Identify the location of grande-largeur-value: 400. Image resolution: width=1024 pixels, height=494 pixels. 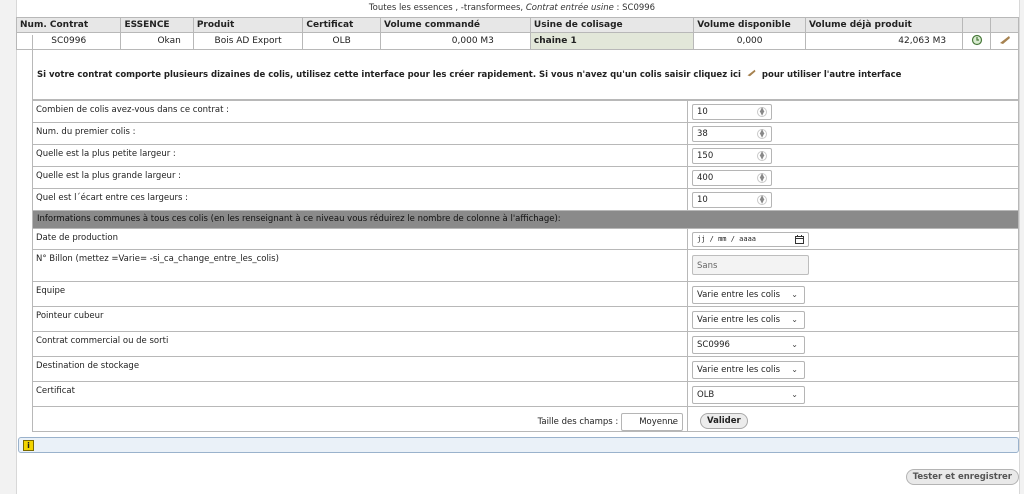
(705, 178).